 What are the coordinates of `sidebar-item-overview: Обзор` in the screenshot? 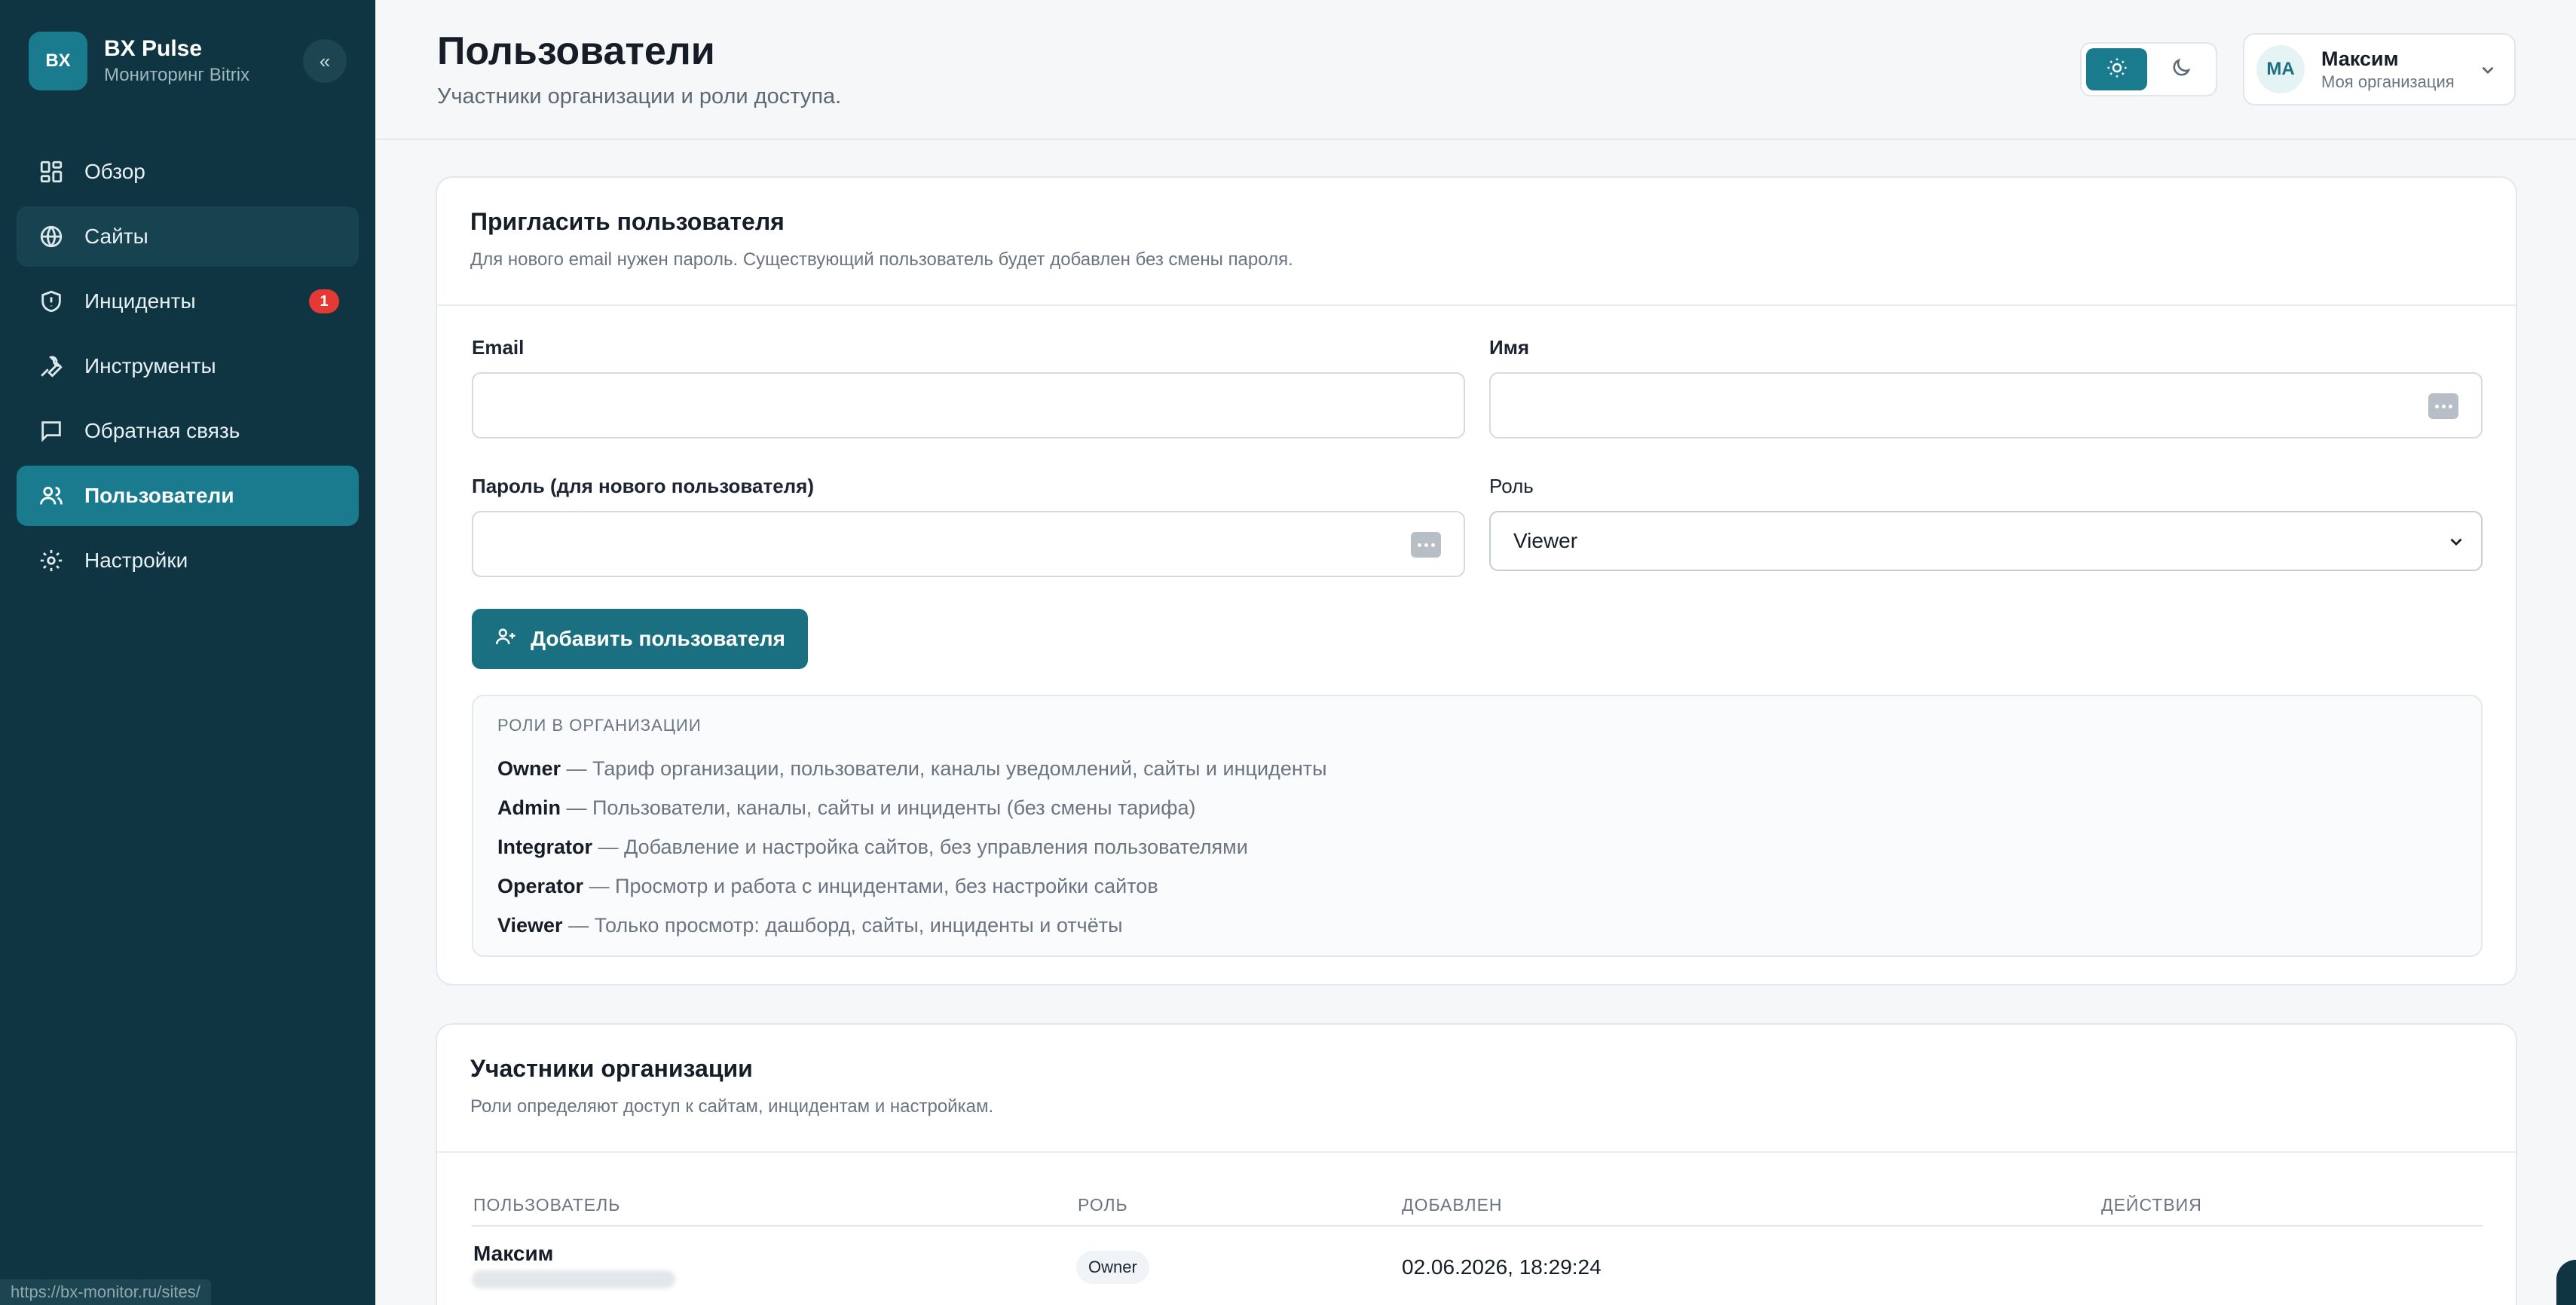 It's located at (188, 172).